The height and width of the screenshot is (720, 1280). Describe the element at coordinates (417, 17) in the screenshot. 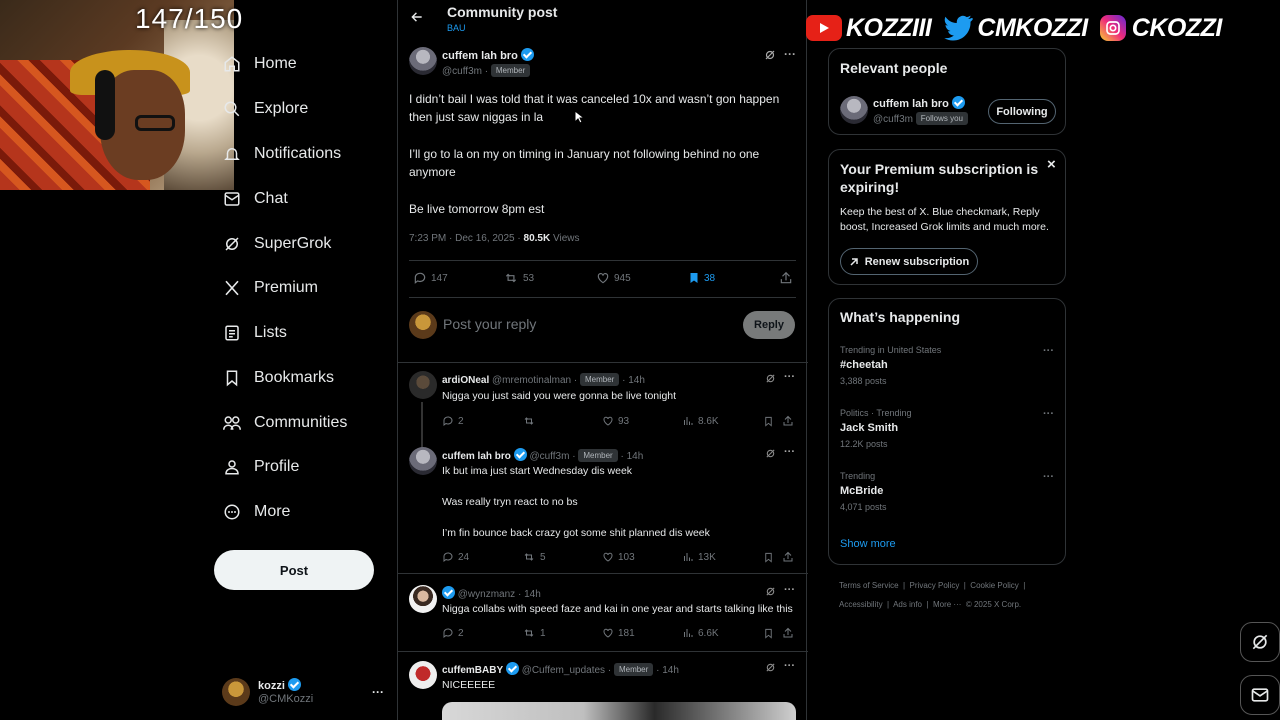

I see `back-arrow-icon` at that location.